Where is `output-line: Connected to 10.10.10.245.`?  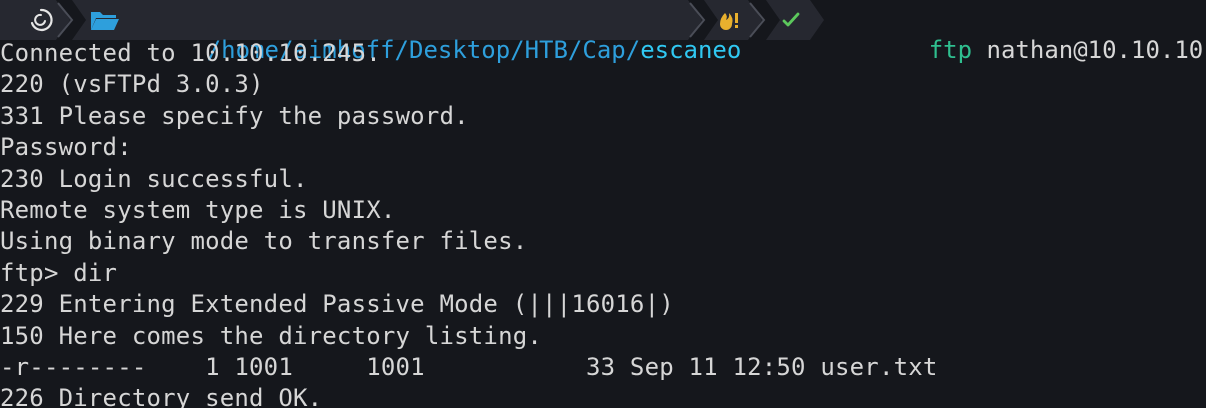
output-line: Connected to 10.10.10.245. is located at coordinates (190, 53).